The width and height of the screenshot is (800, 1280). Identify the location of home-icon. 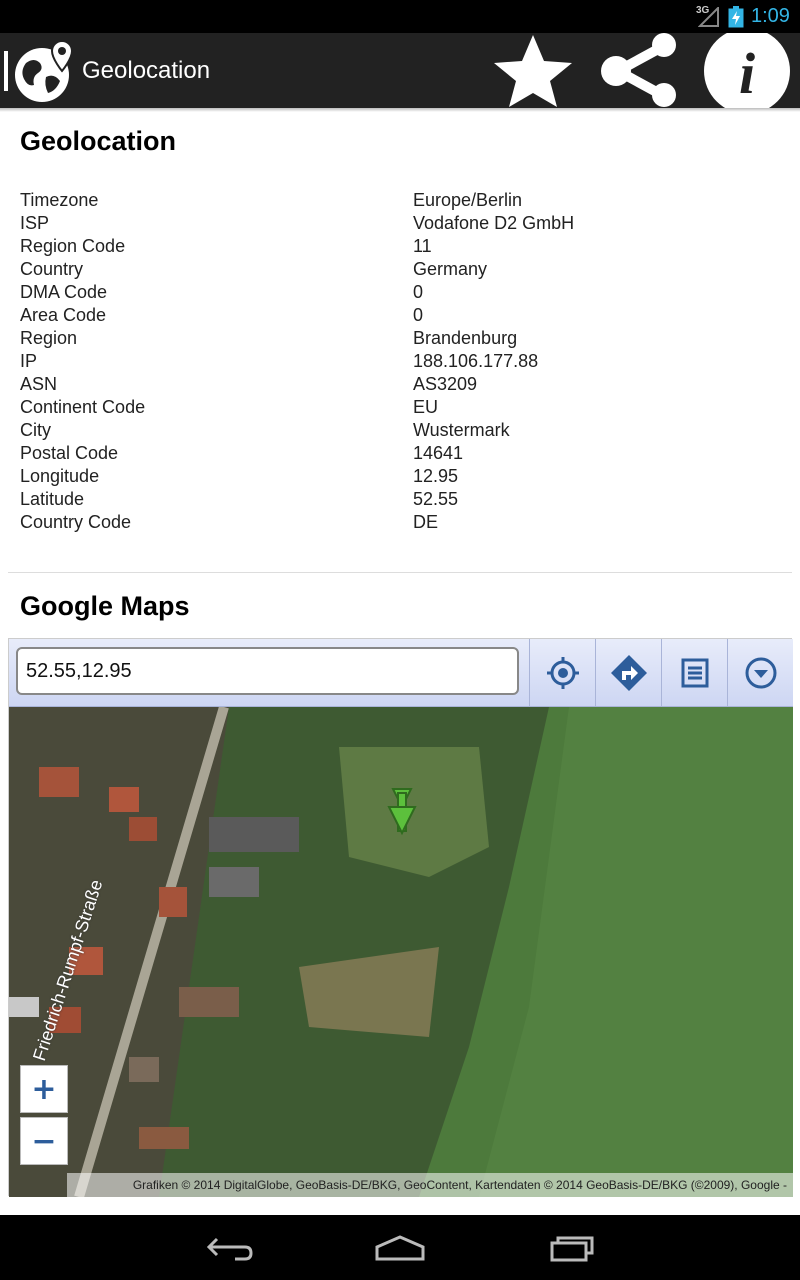
(400, 1247).